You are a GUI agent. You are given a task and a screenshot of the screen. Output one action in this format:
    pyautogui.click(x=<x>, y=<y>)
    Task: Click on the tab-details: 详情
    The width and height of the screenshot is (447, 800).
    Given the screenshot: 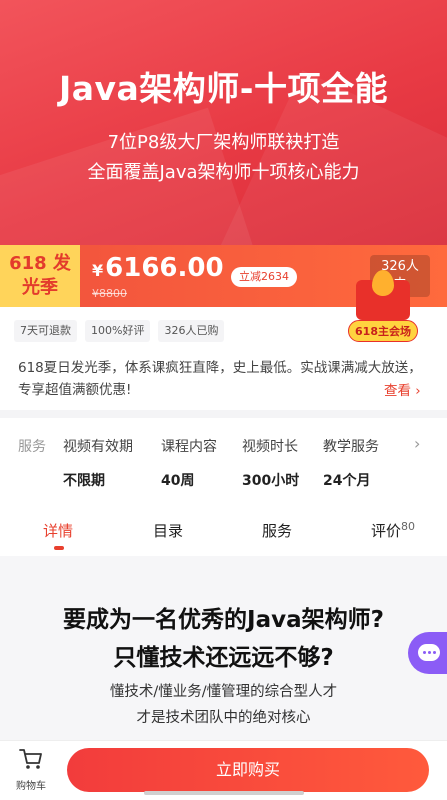 What is the action you would take?
    pyautogui.click(x=58, y=530)
    